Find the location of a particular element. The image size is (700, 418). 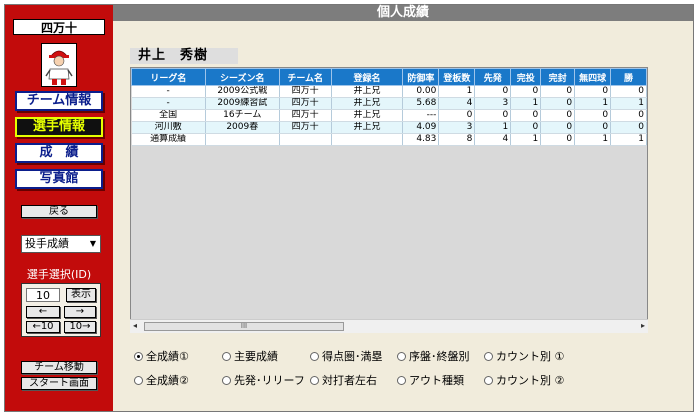

nav-photo-gallery-button: 写真館 is located at coordinates (59, 179).